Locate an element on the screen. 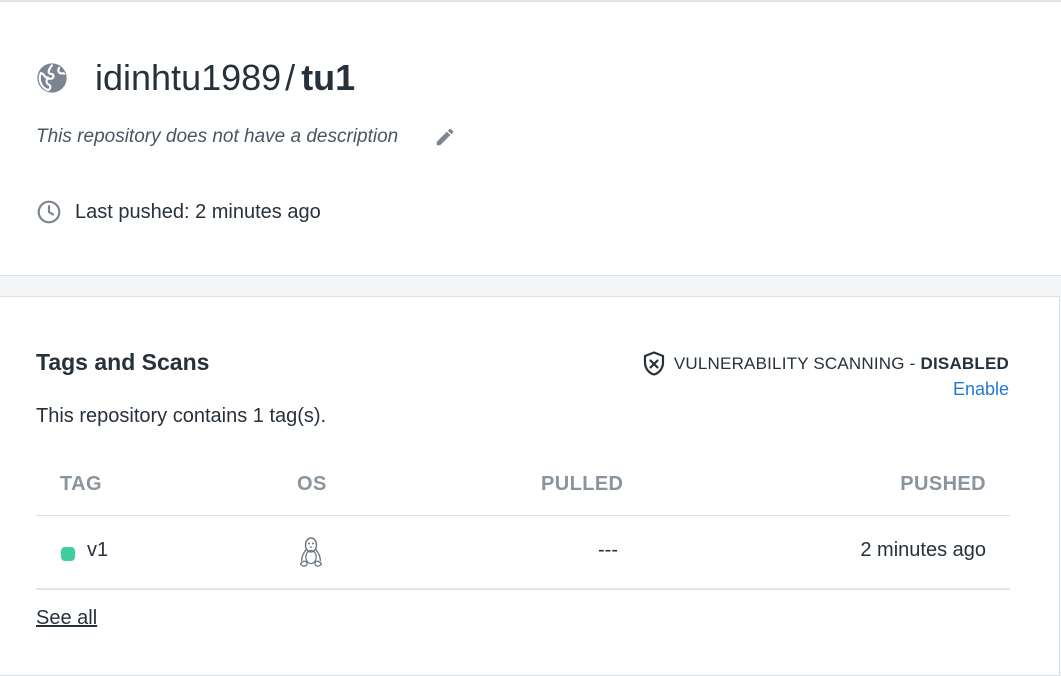 This screenshot has width=1061, height=676. column-header-pushed: PUSHED is located at coordinates (943, 484).